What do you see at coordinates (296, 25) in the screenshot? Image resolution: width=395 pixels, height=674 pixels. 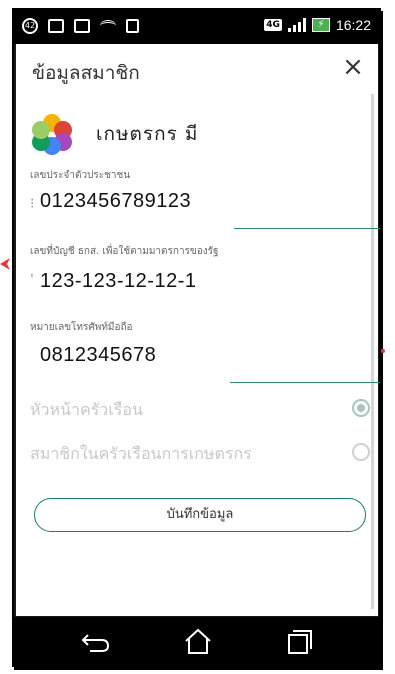 I see `signal-icon` at bounding box center [296, 25].